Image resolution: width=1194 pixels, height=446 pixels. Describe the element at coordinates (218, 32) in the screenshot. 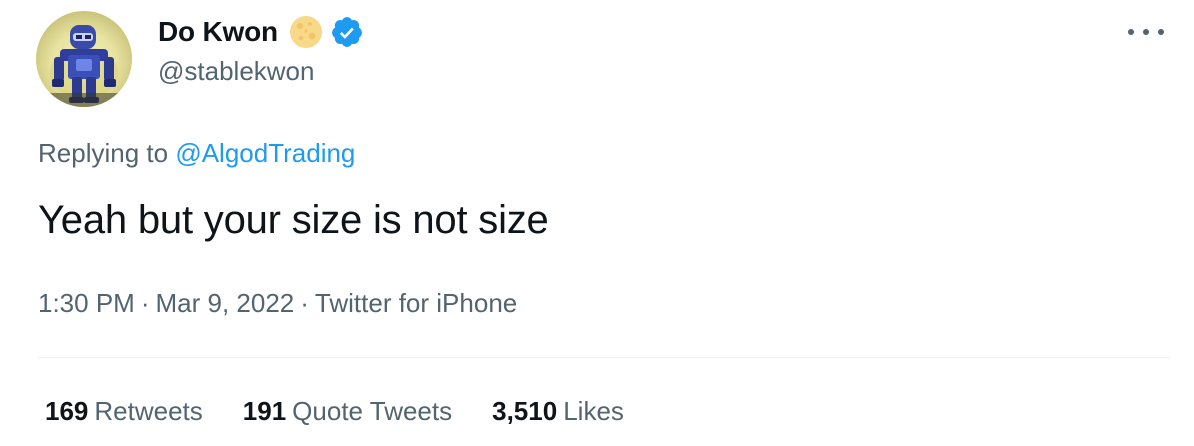

I see `display-name: Do Kwon` at that location.